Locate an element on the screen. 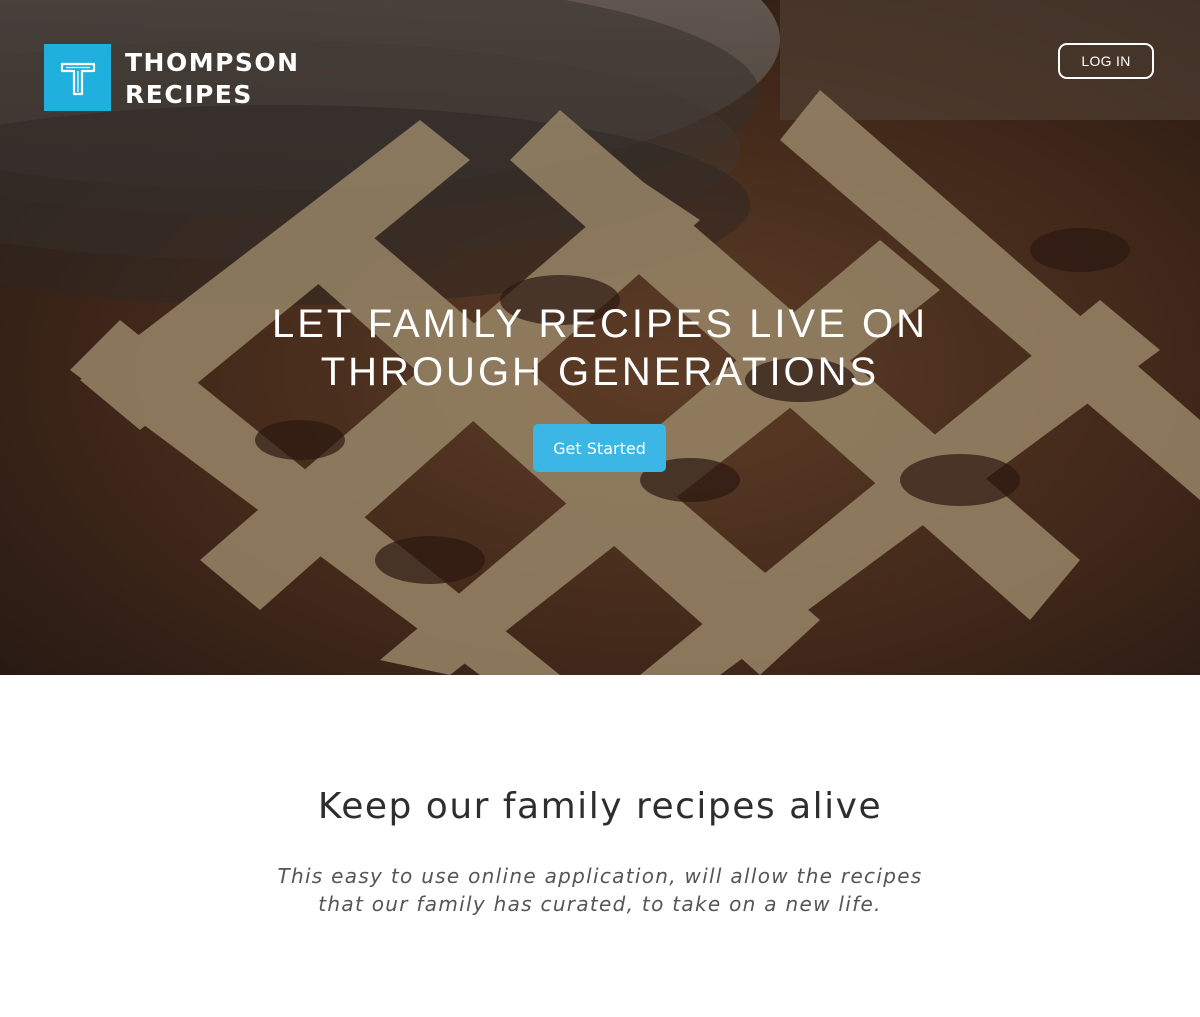 This screenshot has width=1200, height=1017. hero-title-line2: THROUGH GENERATIONS is located at coordinates (600, 372).